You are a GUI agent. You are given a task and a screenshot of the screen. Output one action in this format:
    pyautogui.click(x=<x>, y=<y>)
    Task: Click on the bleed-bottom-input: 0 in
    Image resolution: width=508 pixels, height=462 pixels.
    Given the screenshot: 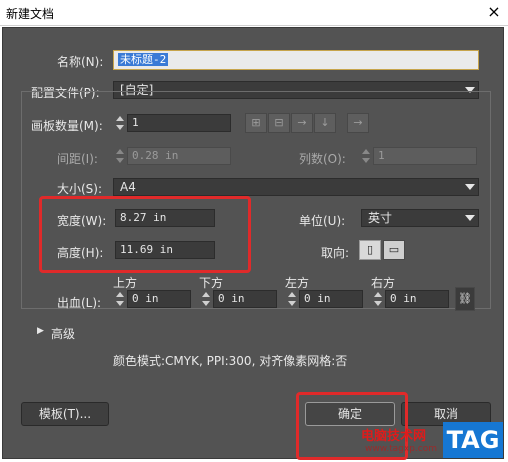 What is the action you would take?
    pyautogui.click(x=245, y=299)
    